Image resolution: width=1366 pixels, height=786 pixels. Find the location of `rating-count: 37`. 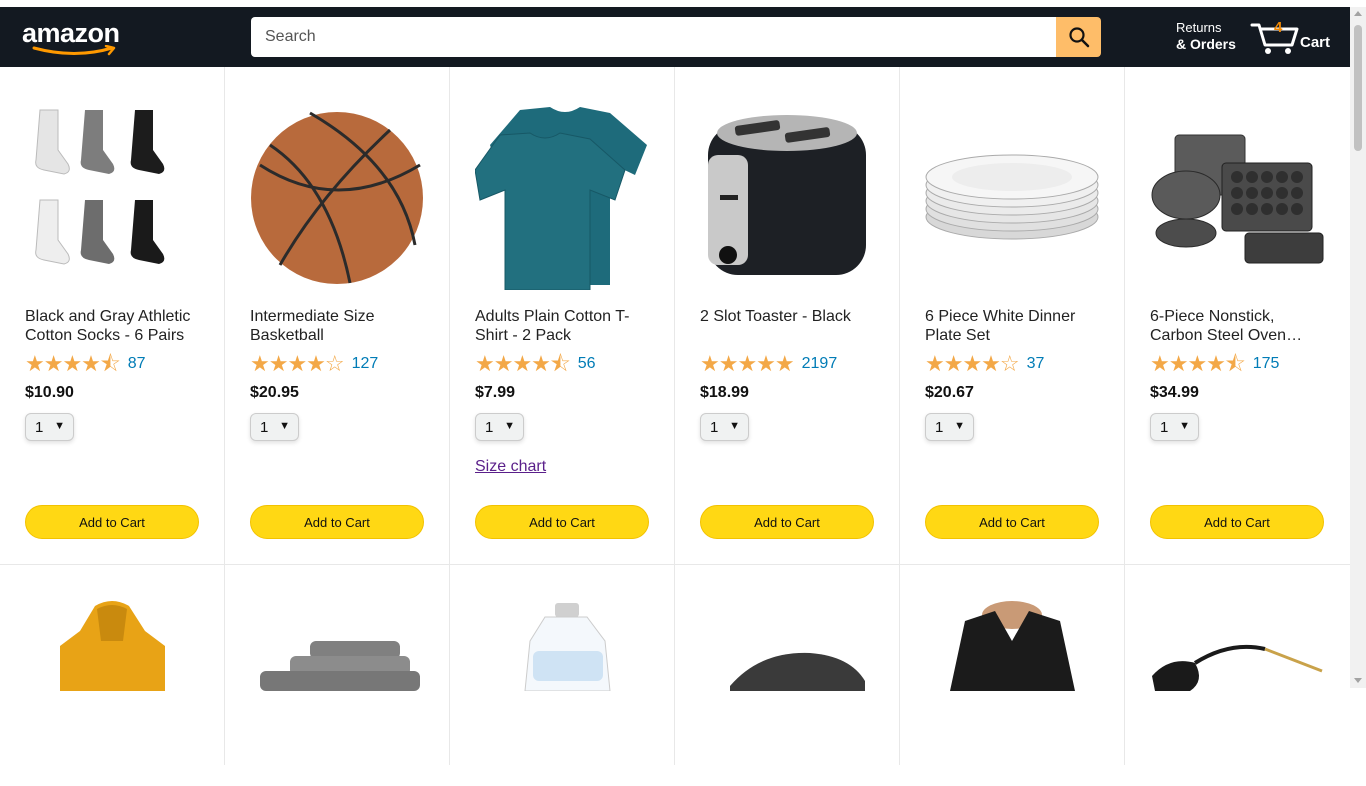

rating-count: 37 is located at coordinates (1036, 364).